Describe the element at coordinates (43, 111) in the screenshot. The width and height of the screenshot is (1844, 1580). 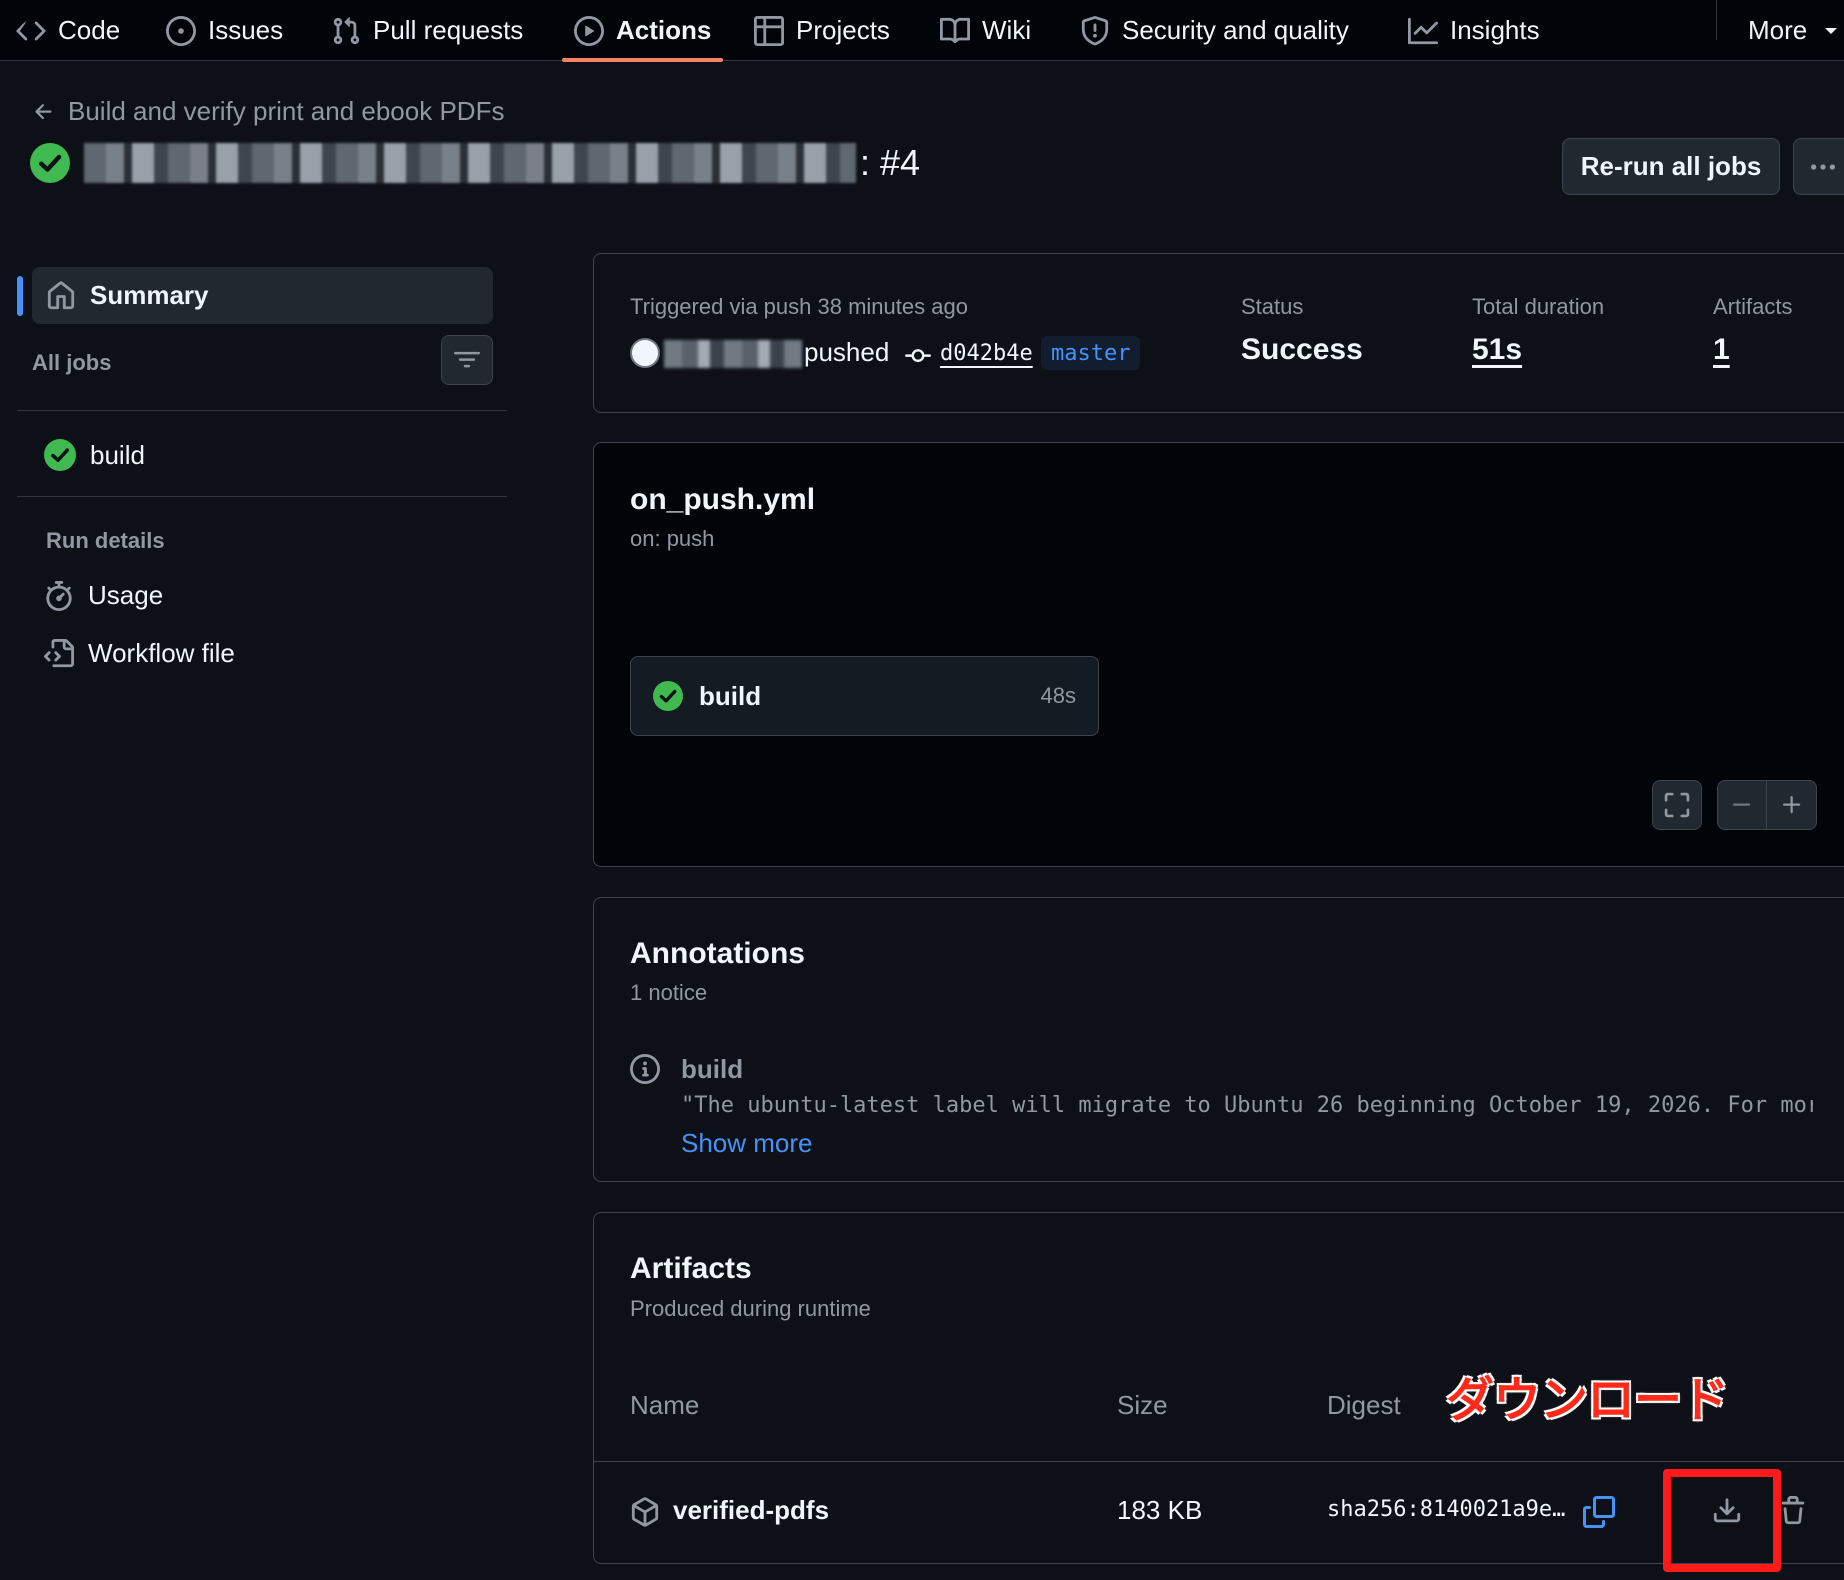
I see `arrow-left-icon` at that location.